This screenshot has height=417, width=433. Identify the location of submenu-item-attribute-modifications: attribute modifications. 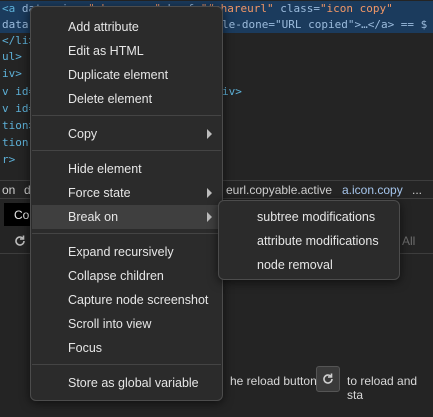
(309, 241).